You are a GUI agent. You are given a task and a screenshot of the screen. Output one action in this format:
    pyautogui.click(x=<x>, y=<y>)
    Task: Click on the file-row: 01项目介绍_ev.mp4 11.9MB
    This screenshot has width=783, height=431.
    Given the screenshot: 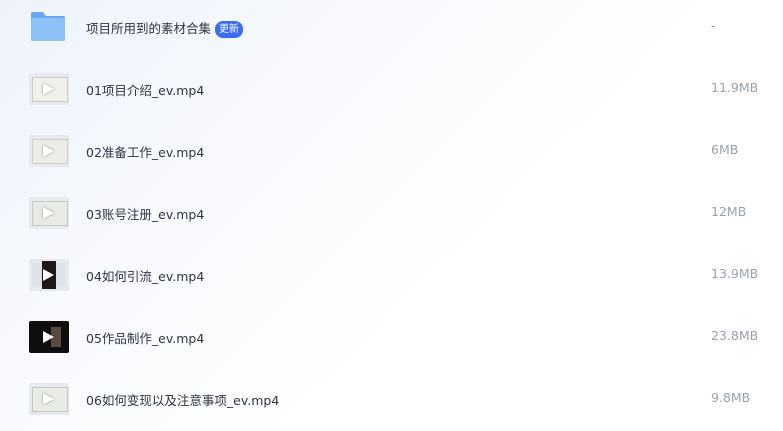 What is the action you would take?
    pyautogui.click(x=391, y=89)
    